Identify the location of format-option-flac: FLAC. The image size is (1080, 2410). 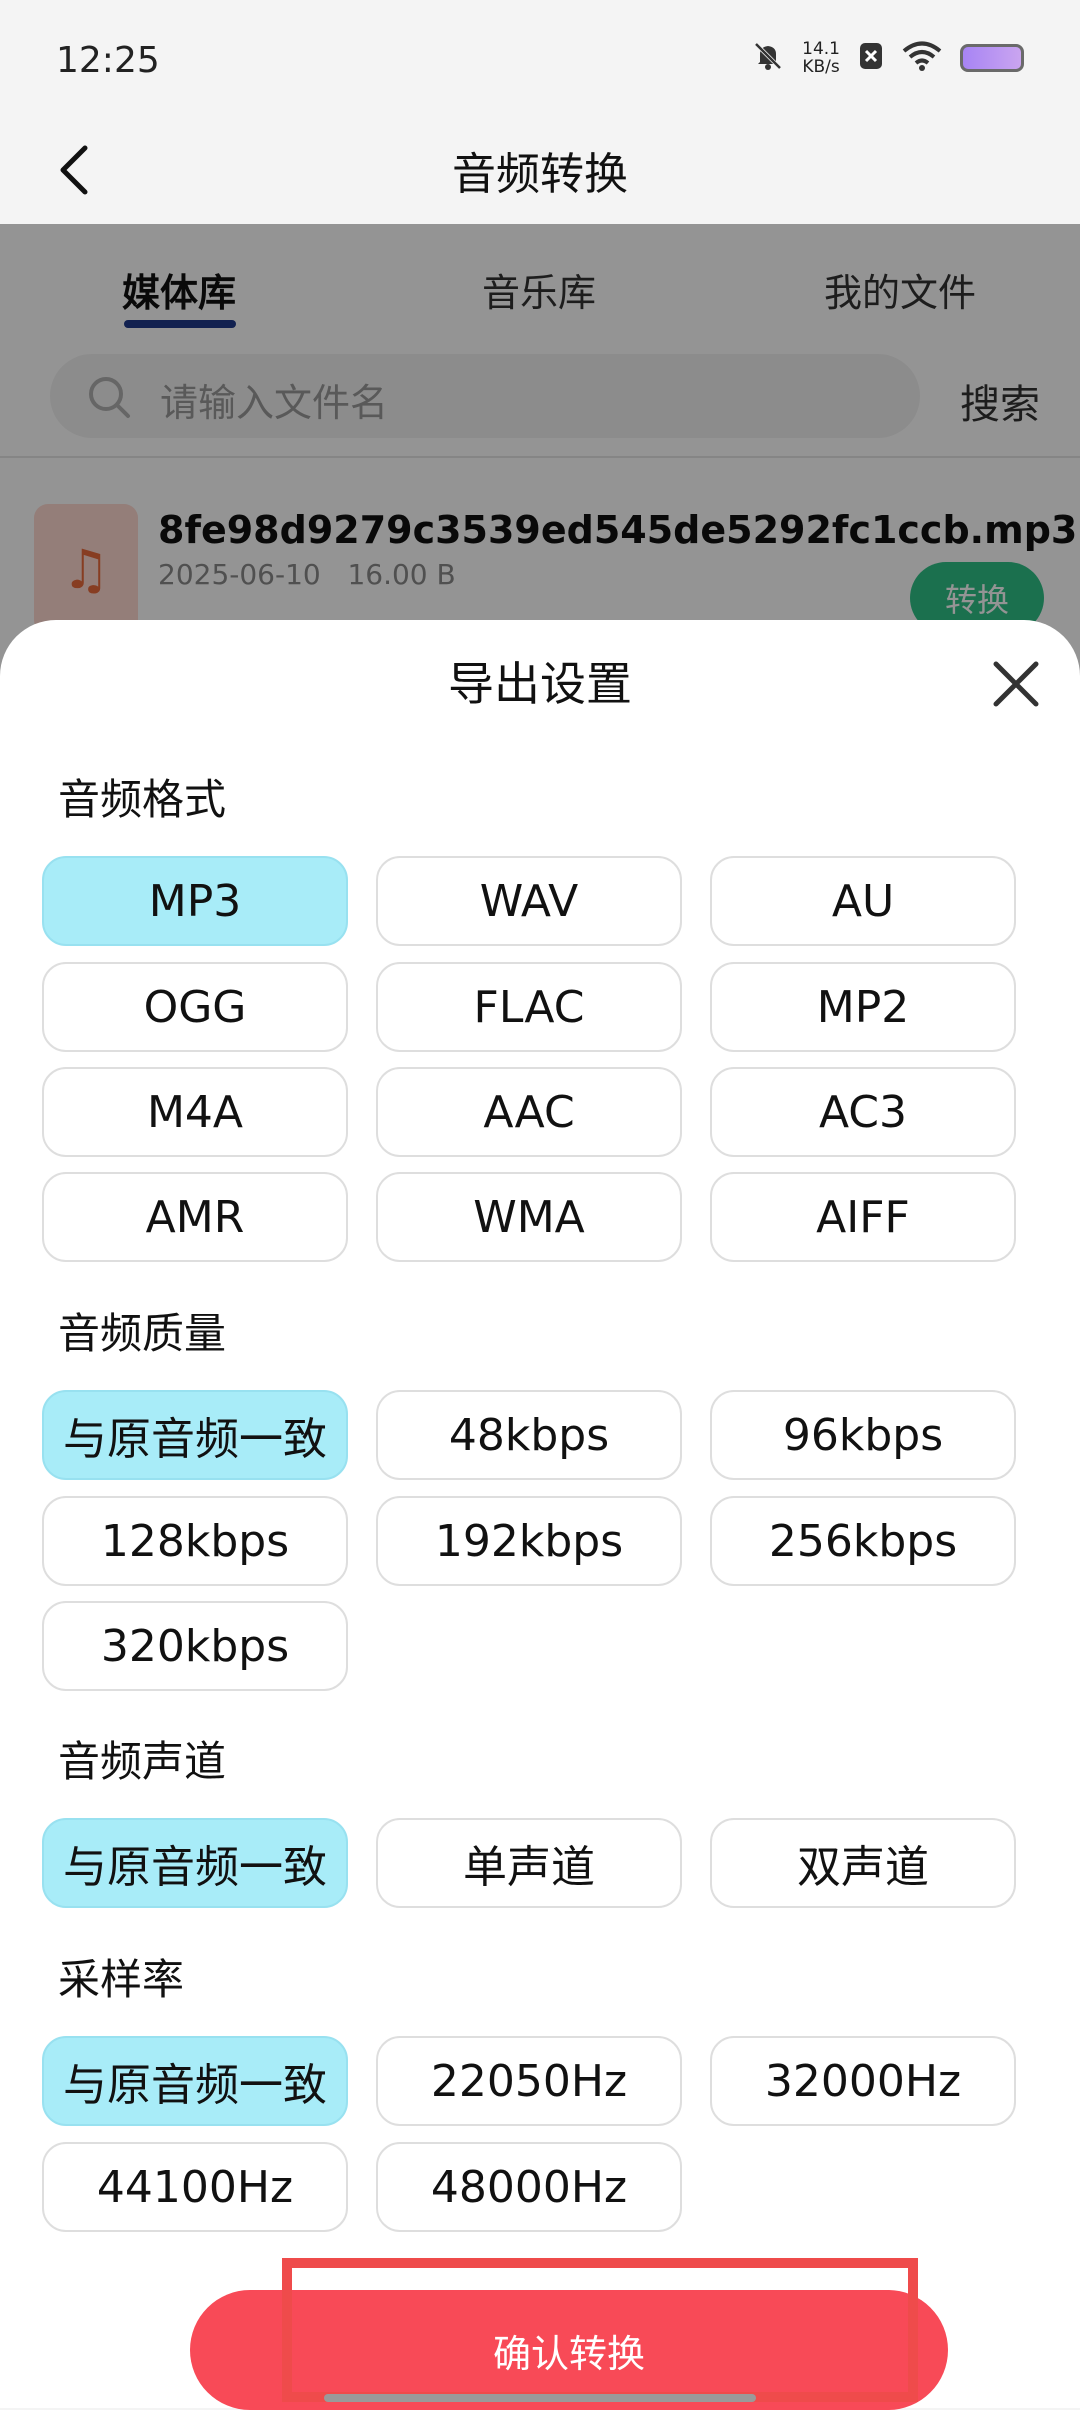
(529, 1007).